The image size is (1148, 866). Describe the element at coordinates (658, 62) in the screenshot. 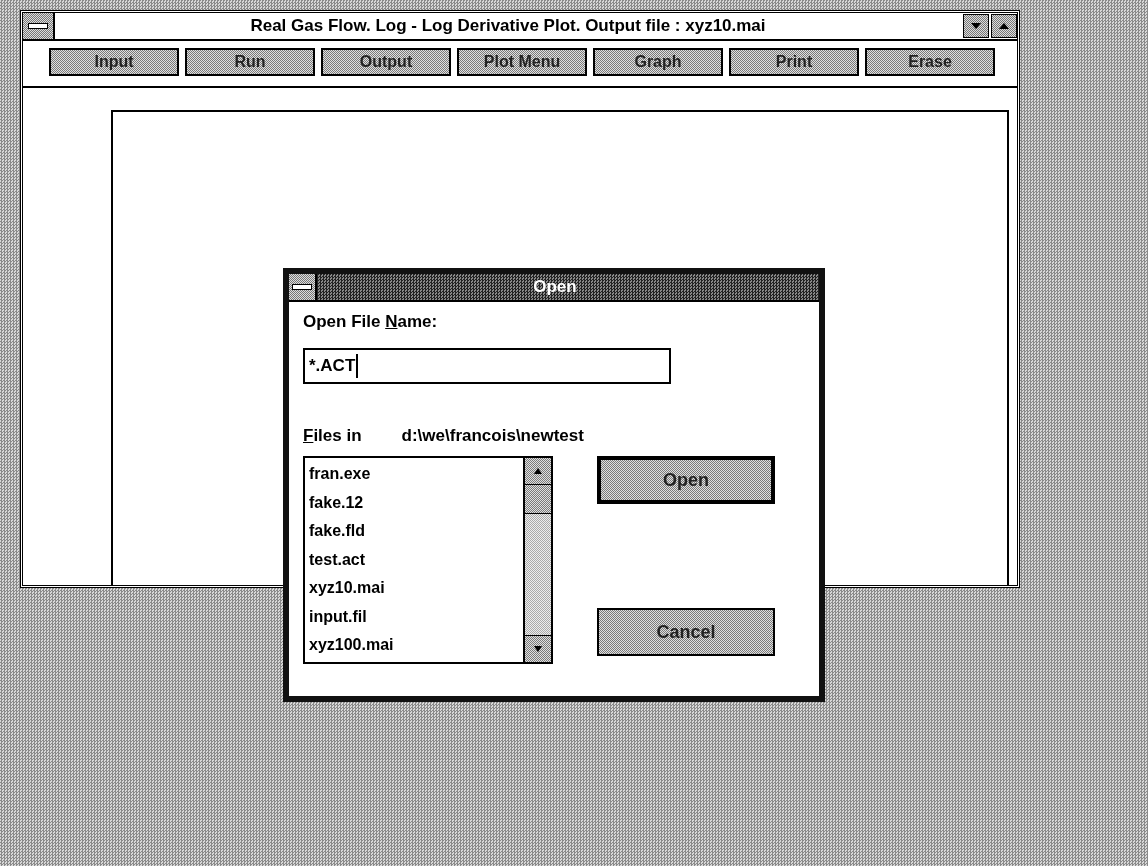

I see `toolbar-button: Graph` at that location.